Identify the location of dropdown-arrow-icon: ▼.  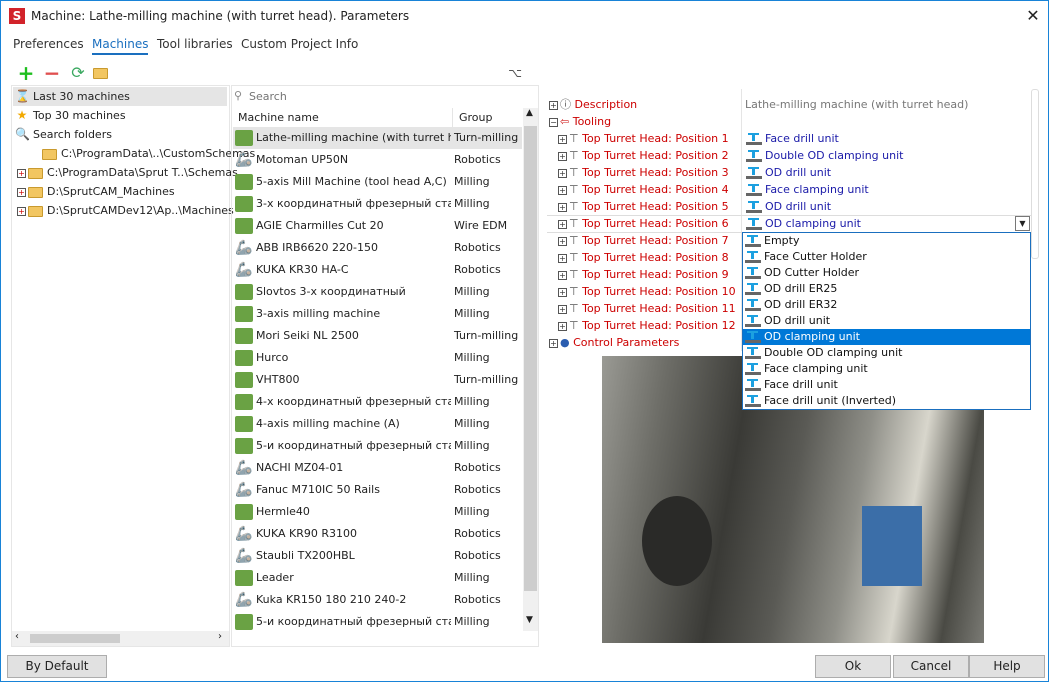
(1022, 223).